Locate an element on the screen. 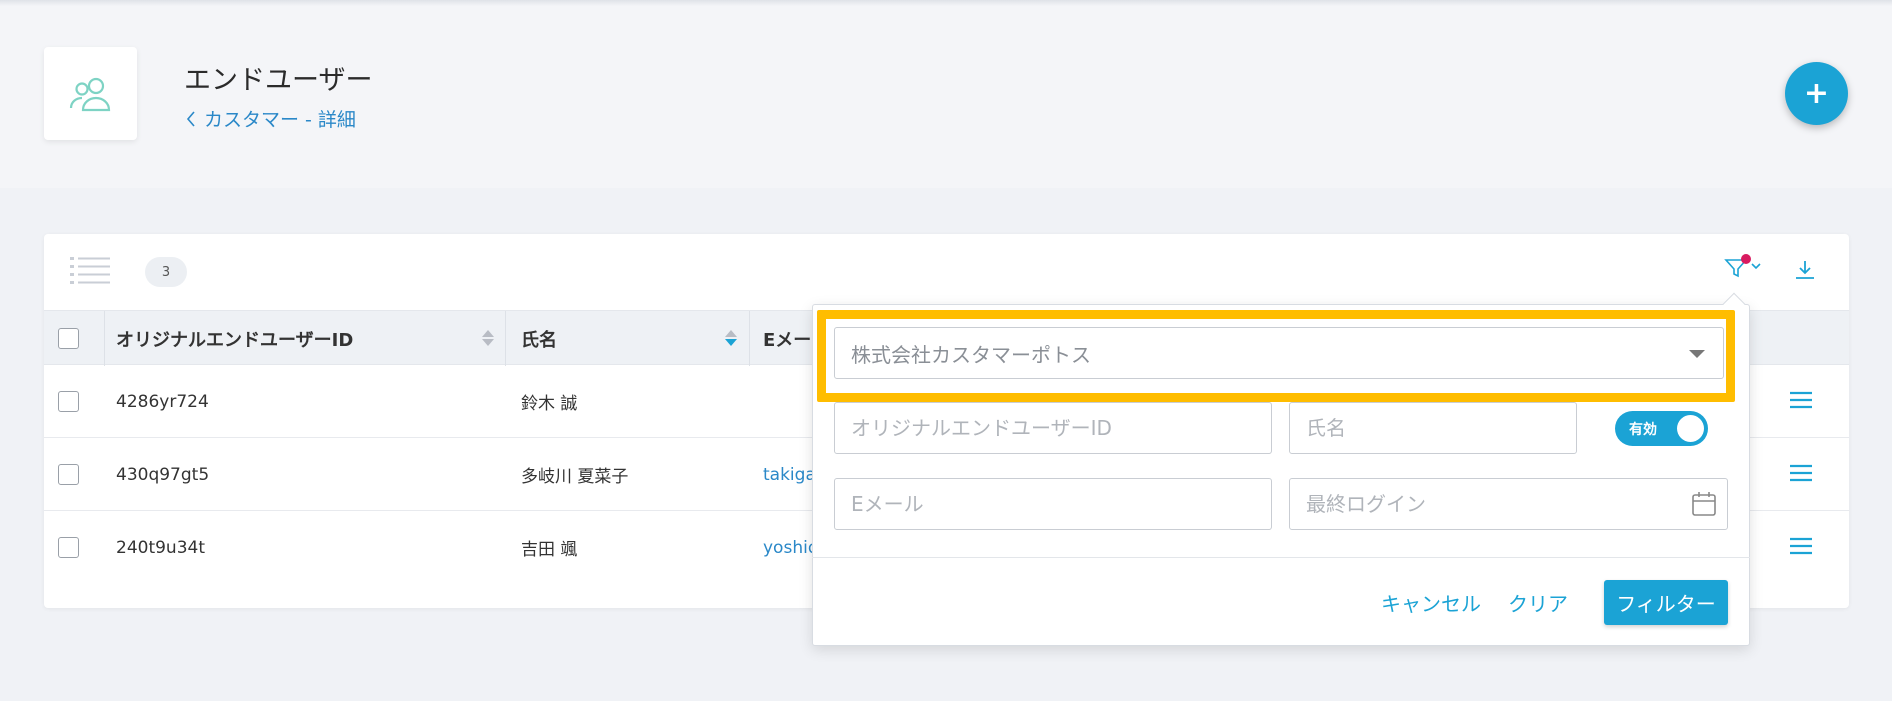  cancel-button: キャンセル is located at coordinates (1431, 602).